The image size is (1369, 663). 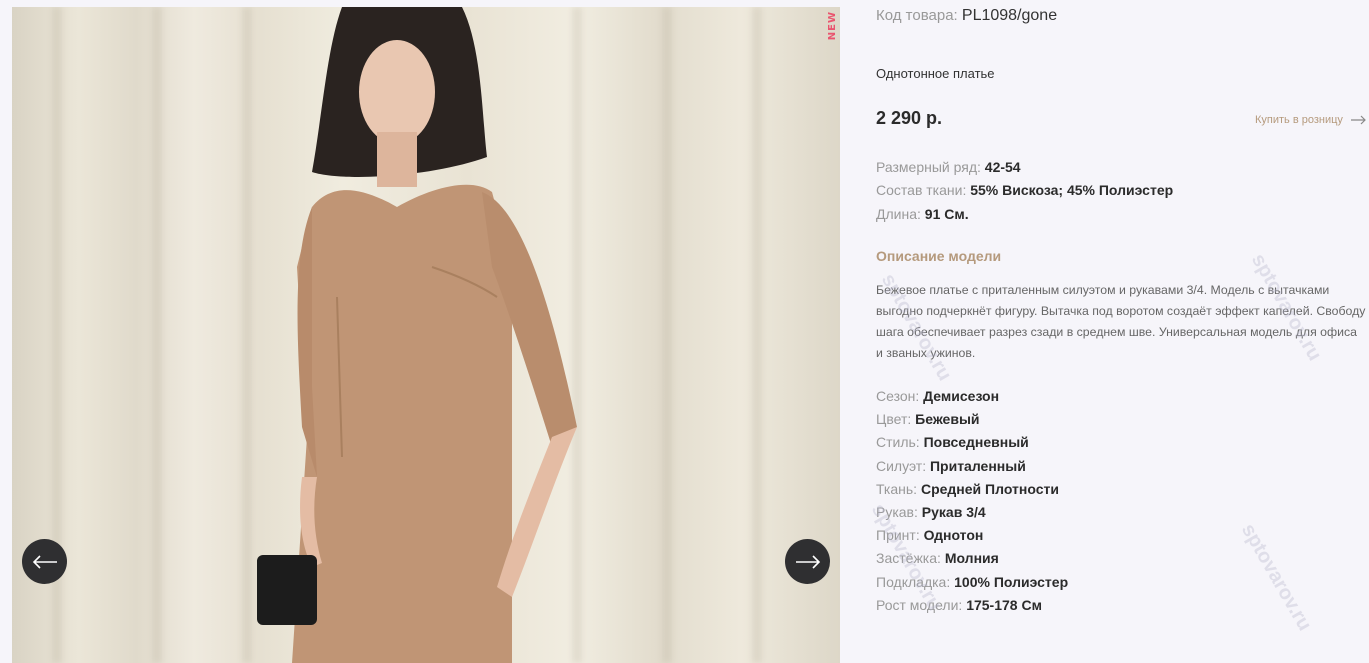 I want to click on attr-row: Силуэт: Приталенный, so click(x=951, y=466).